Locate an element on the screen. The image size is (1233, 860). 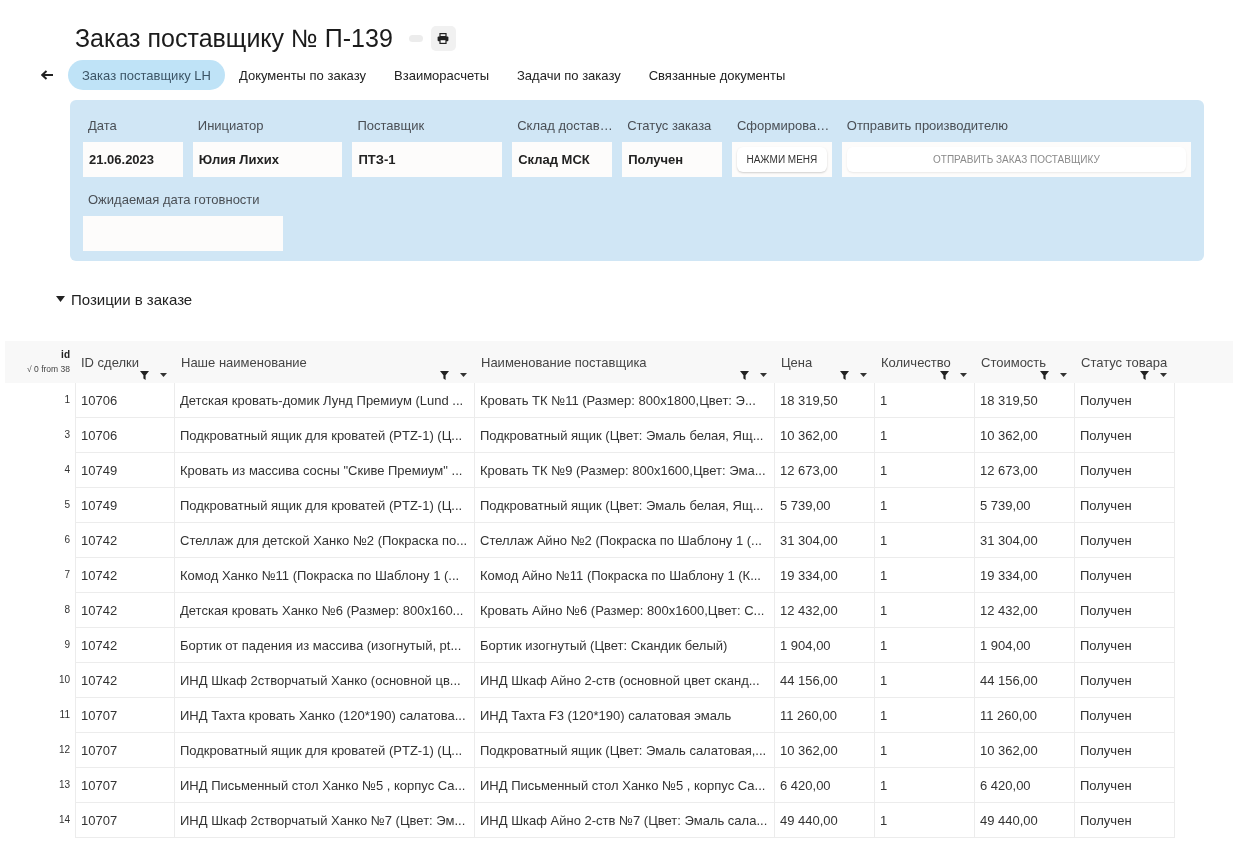
row-number: 1 is located at coordinates (67, 399).